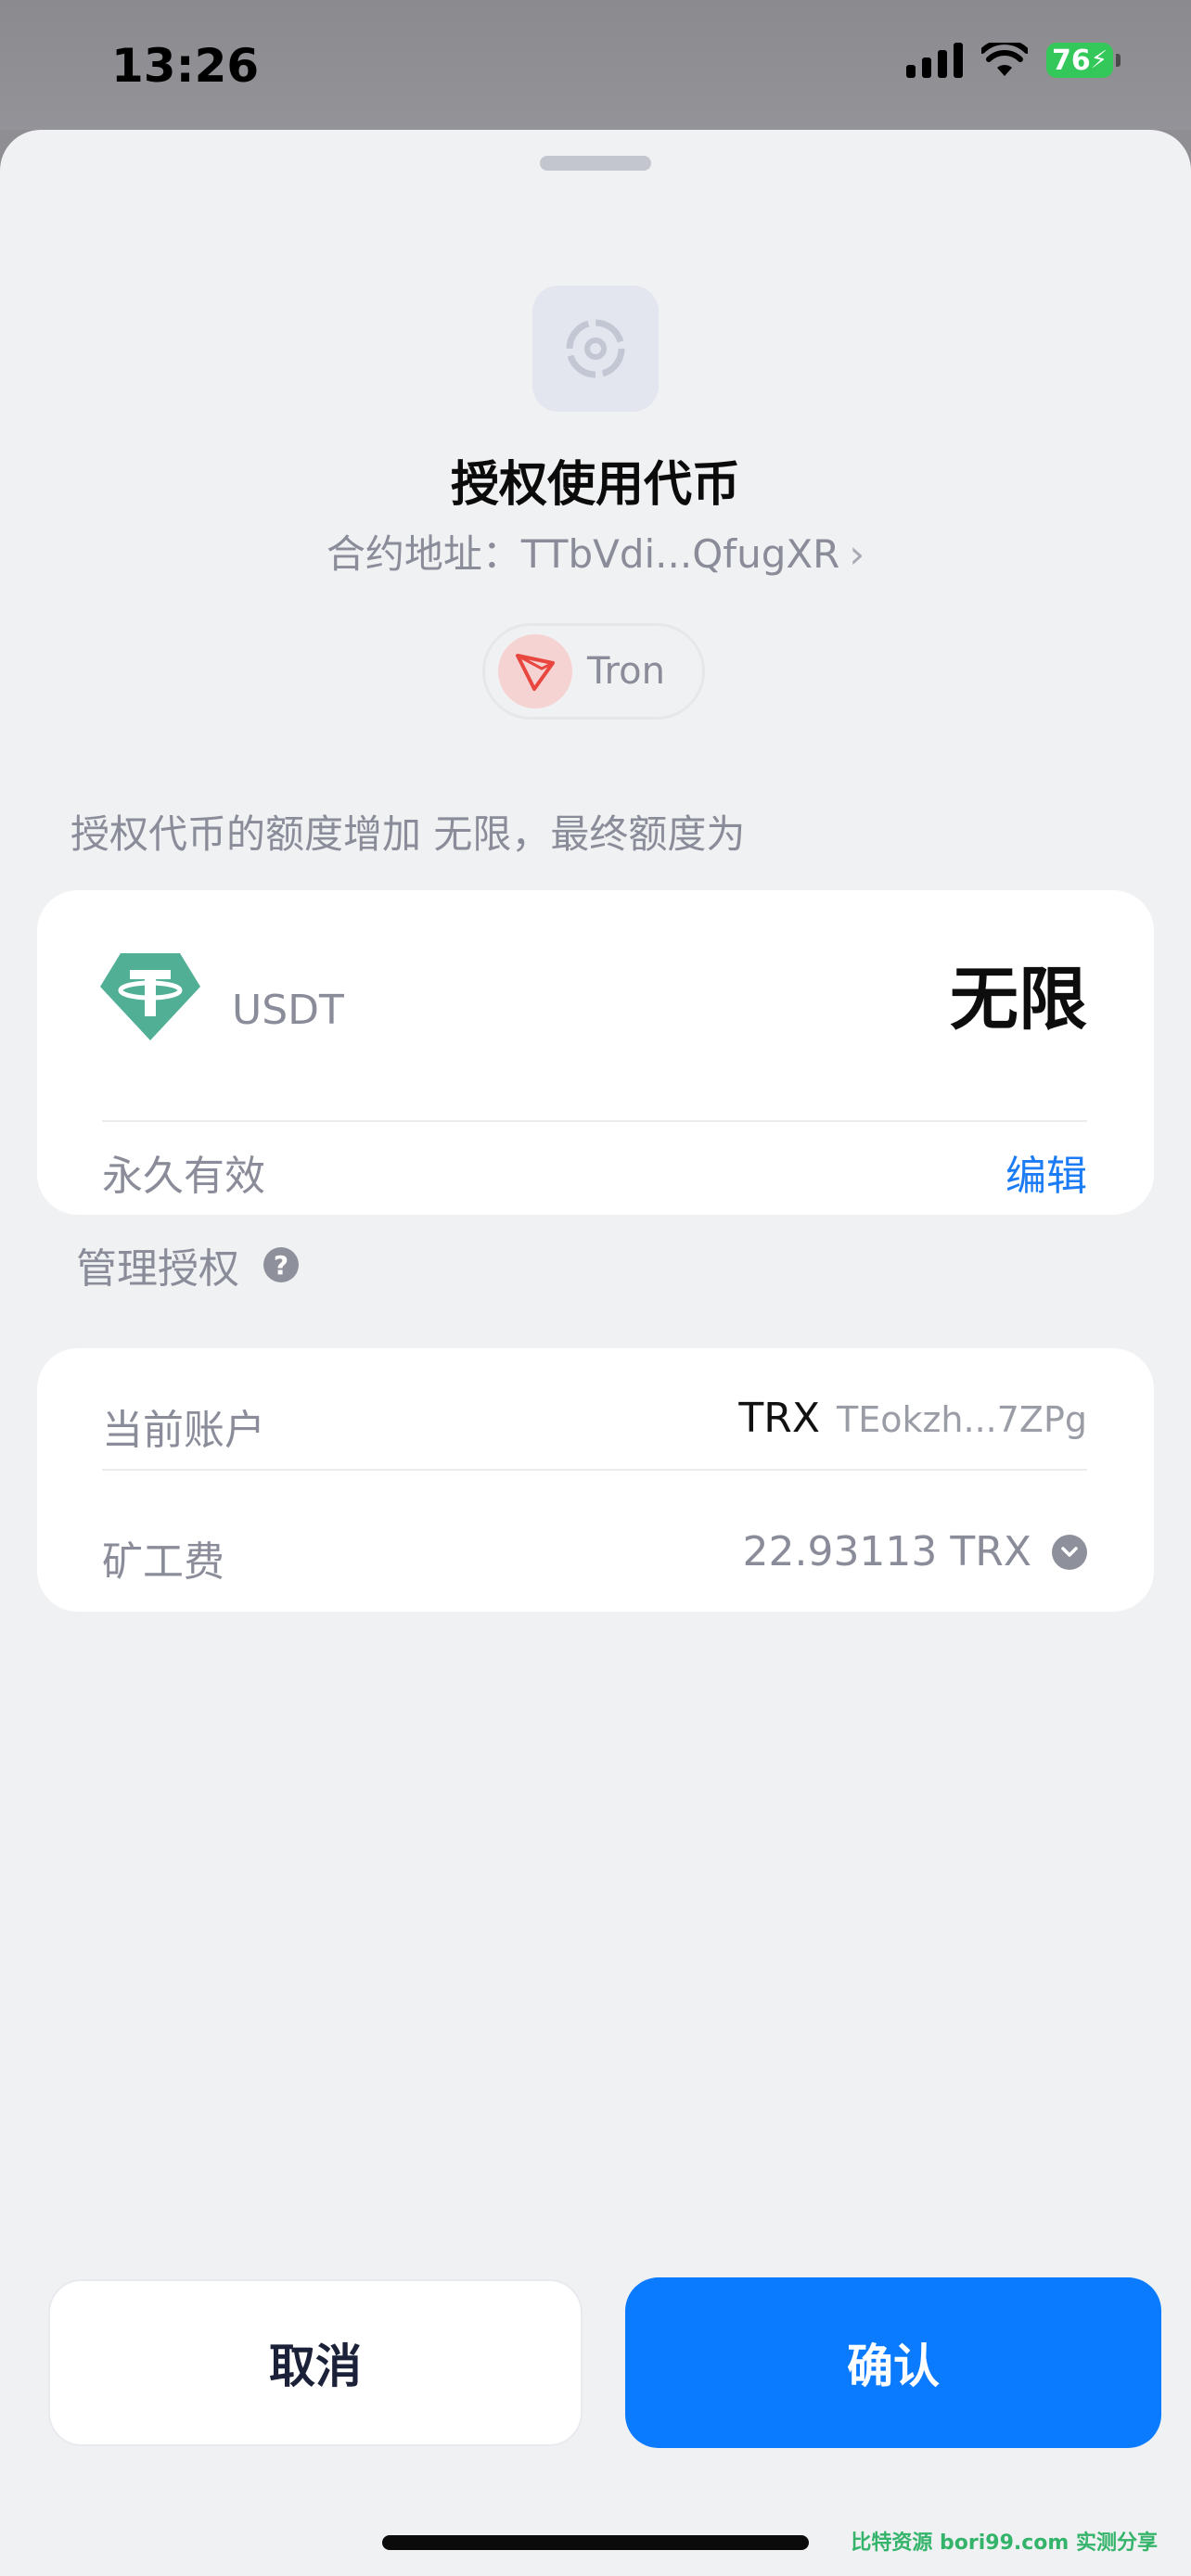 The height and width of the screenshot is (2576, 1191). I want to click on validity-text: 永久有效, so click(183, 1176).